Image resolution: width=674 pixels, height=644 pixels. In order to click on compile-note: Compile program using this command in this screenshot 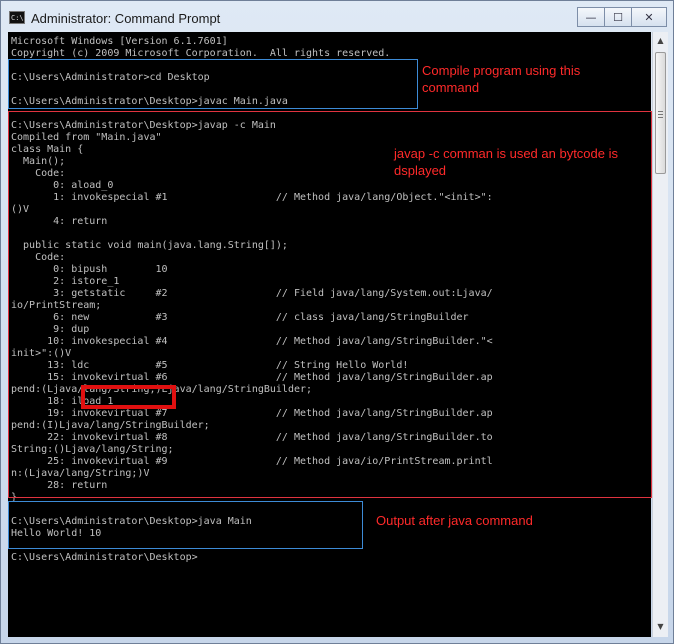, I will do `click(501, 79)`.